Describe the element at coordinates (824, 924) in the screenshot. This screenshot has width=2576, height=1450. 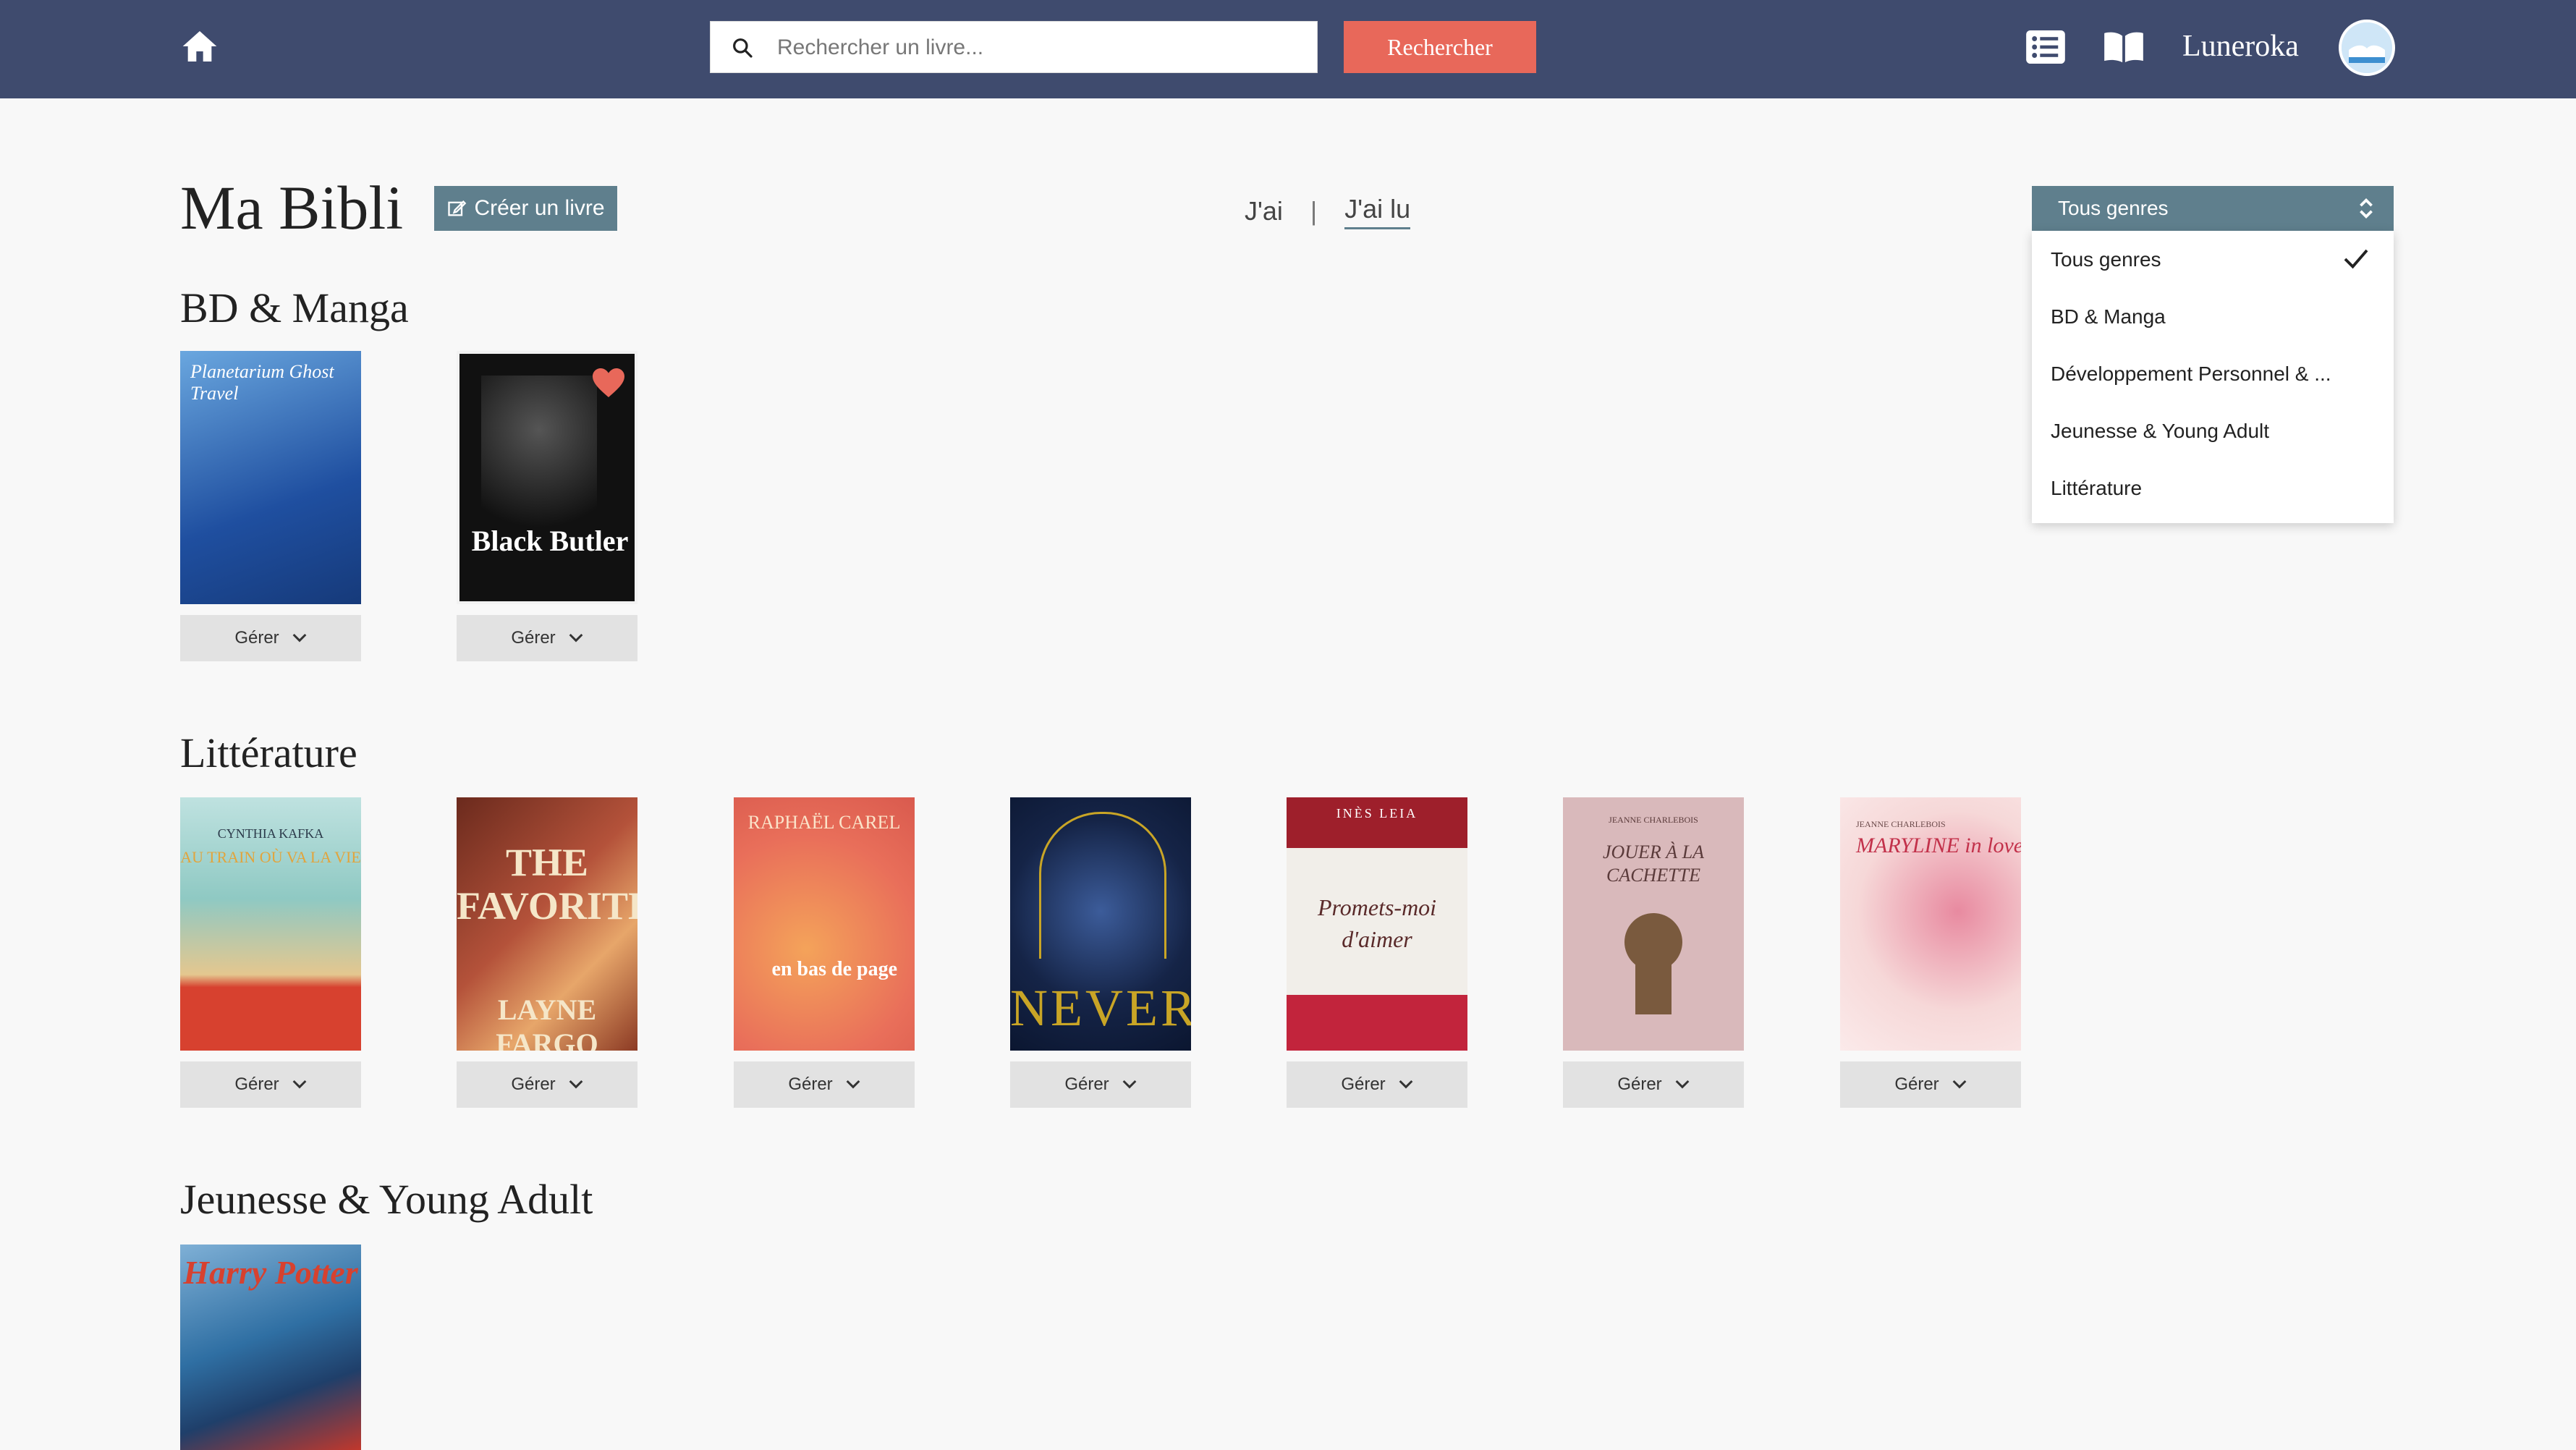
I see `book-cover: RAPHAËL CAREL en bas de page` at that location.